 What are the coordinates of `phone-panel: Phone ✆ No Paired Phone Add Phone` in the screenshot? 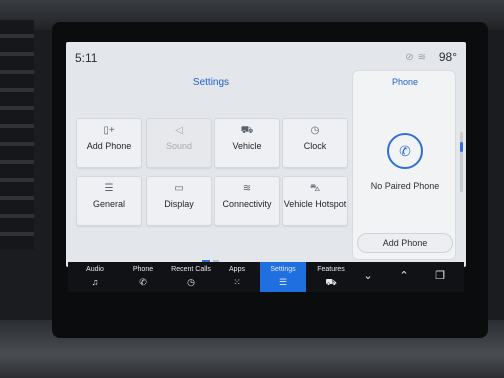 It's located at (404, 165).